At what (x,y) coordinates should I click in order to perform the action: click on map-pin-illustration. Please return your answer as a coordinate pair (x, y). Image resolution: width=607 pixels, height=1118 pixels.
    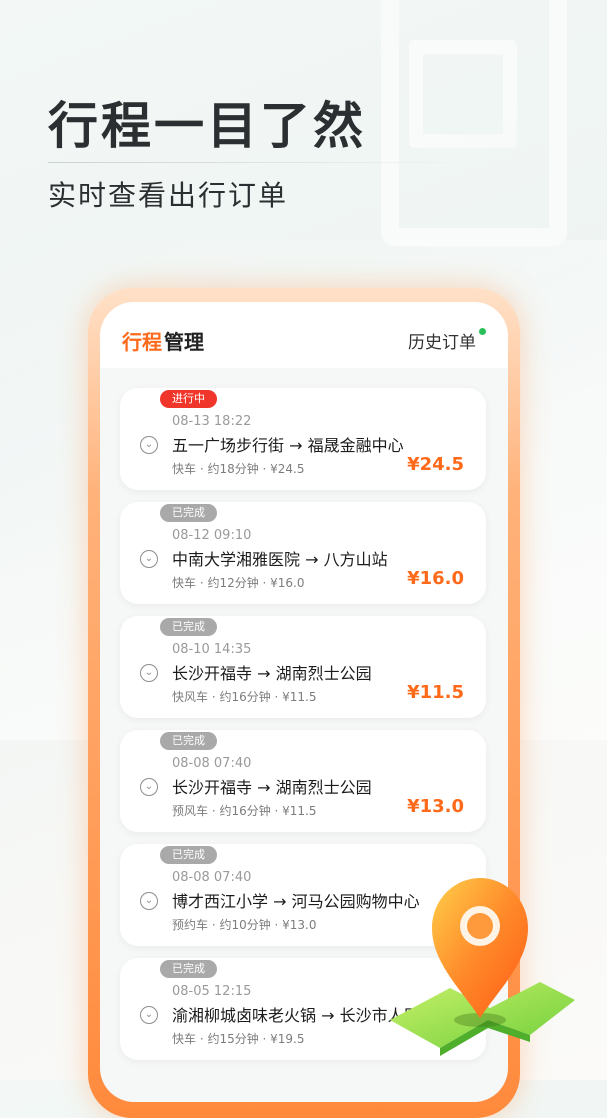
    Looking at the image, I should click on (480, 965).